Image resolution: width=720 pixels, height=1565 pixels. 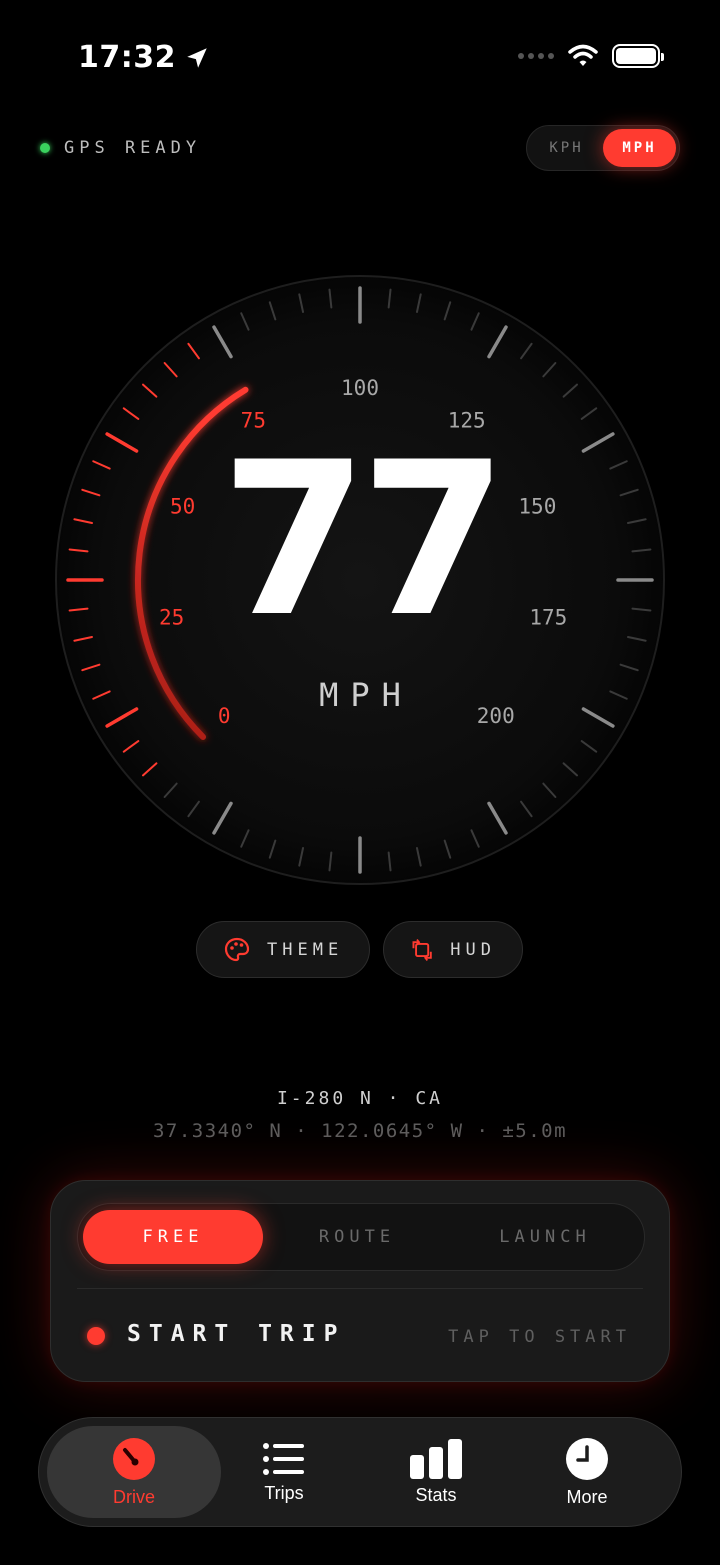 I want to click on tab-stats-label: Stats, so click(x=436, y=1494).